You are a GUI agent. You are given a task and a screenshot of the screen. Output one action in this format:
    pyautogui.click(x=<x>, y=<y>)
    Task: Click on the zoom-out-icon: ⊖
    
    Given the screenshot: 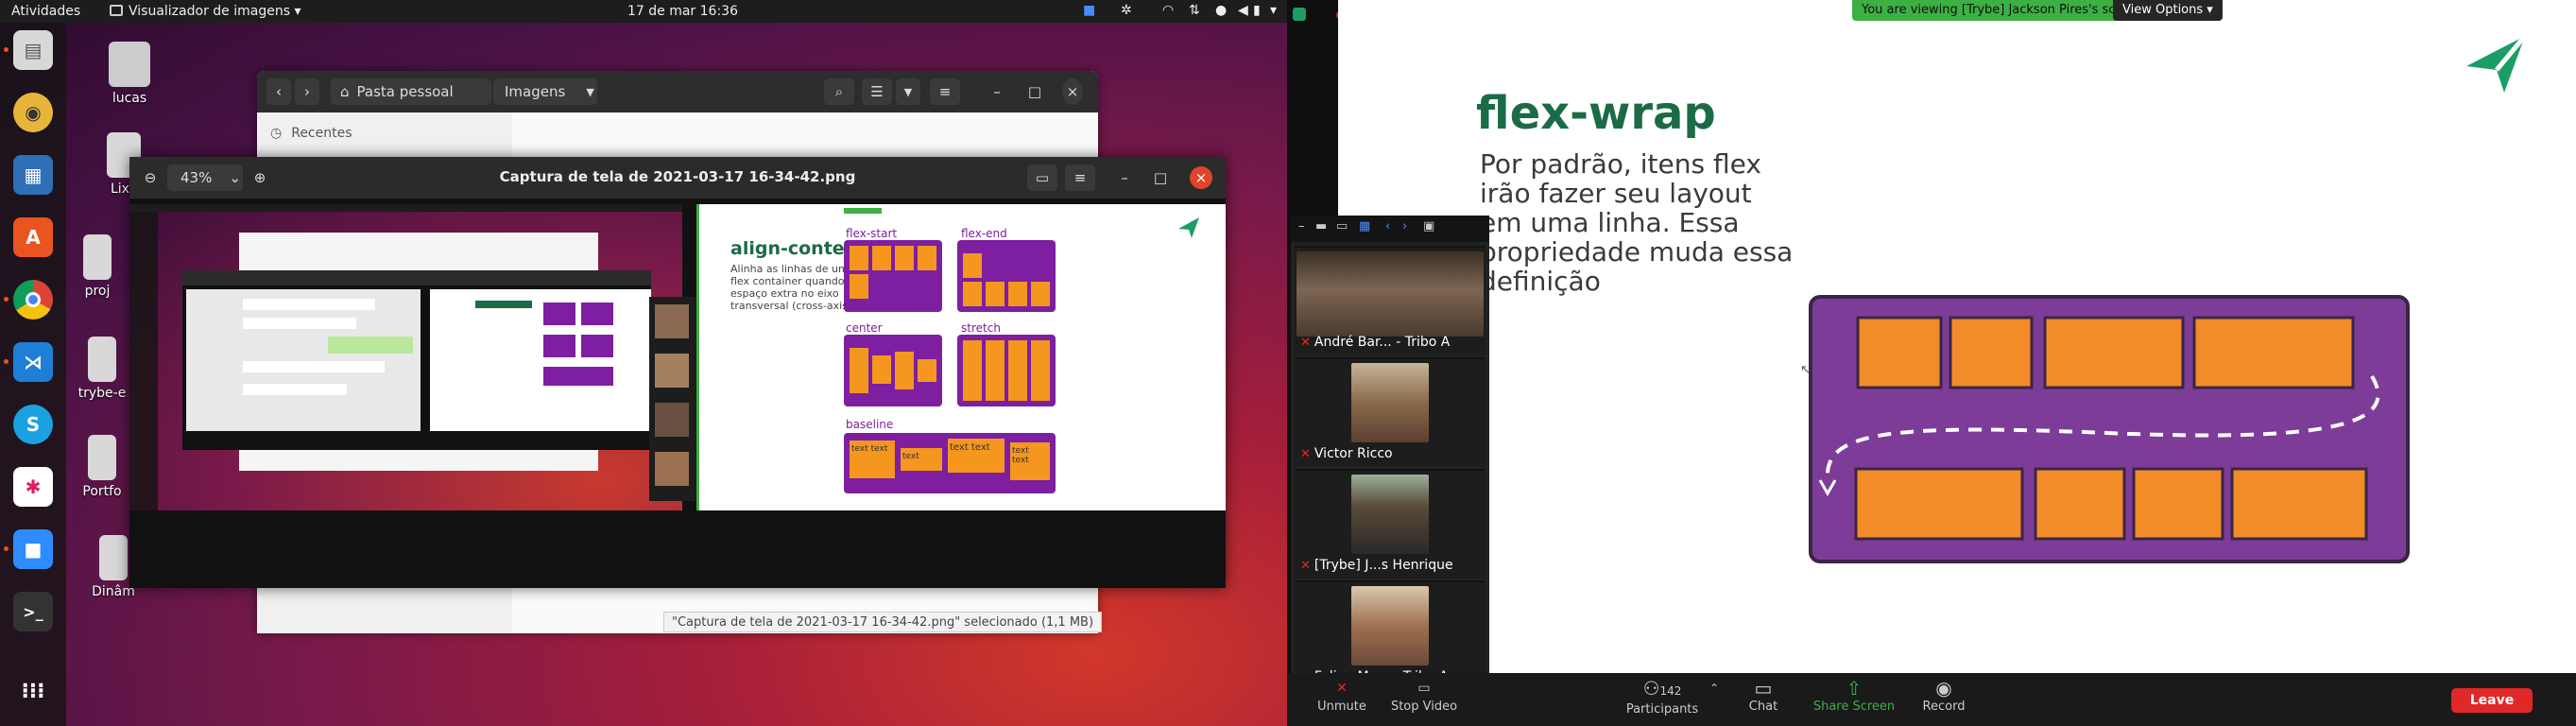 What is the action you would take?
    pyautogui.click(x=150, y=177)
    